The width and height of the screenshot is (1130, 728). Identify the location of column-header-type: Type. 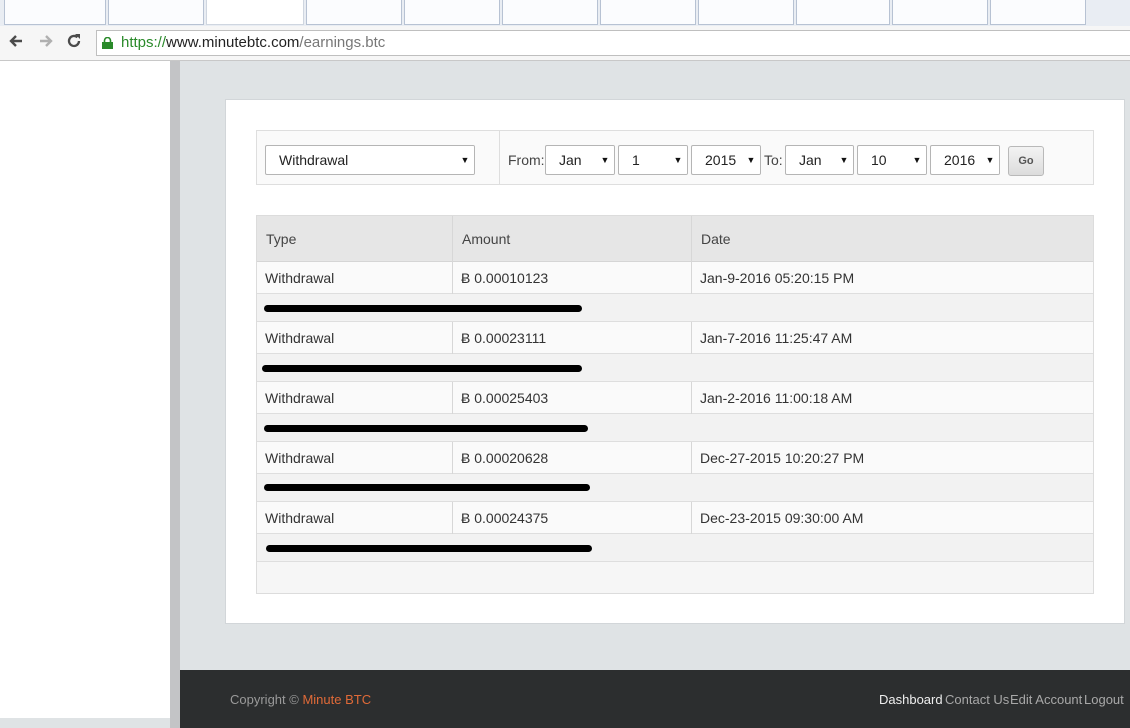
(281, 239).